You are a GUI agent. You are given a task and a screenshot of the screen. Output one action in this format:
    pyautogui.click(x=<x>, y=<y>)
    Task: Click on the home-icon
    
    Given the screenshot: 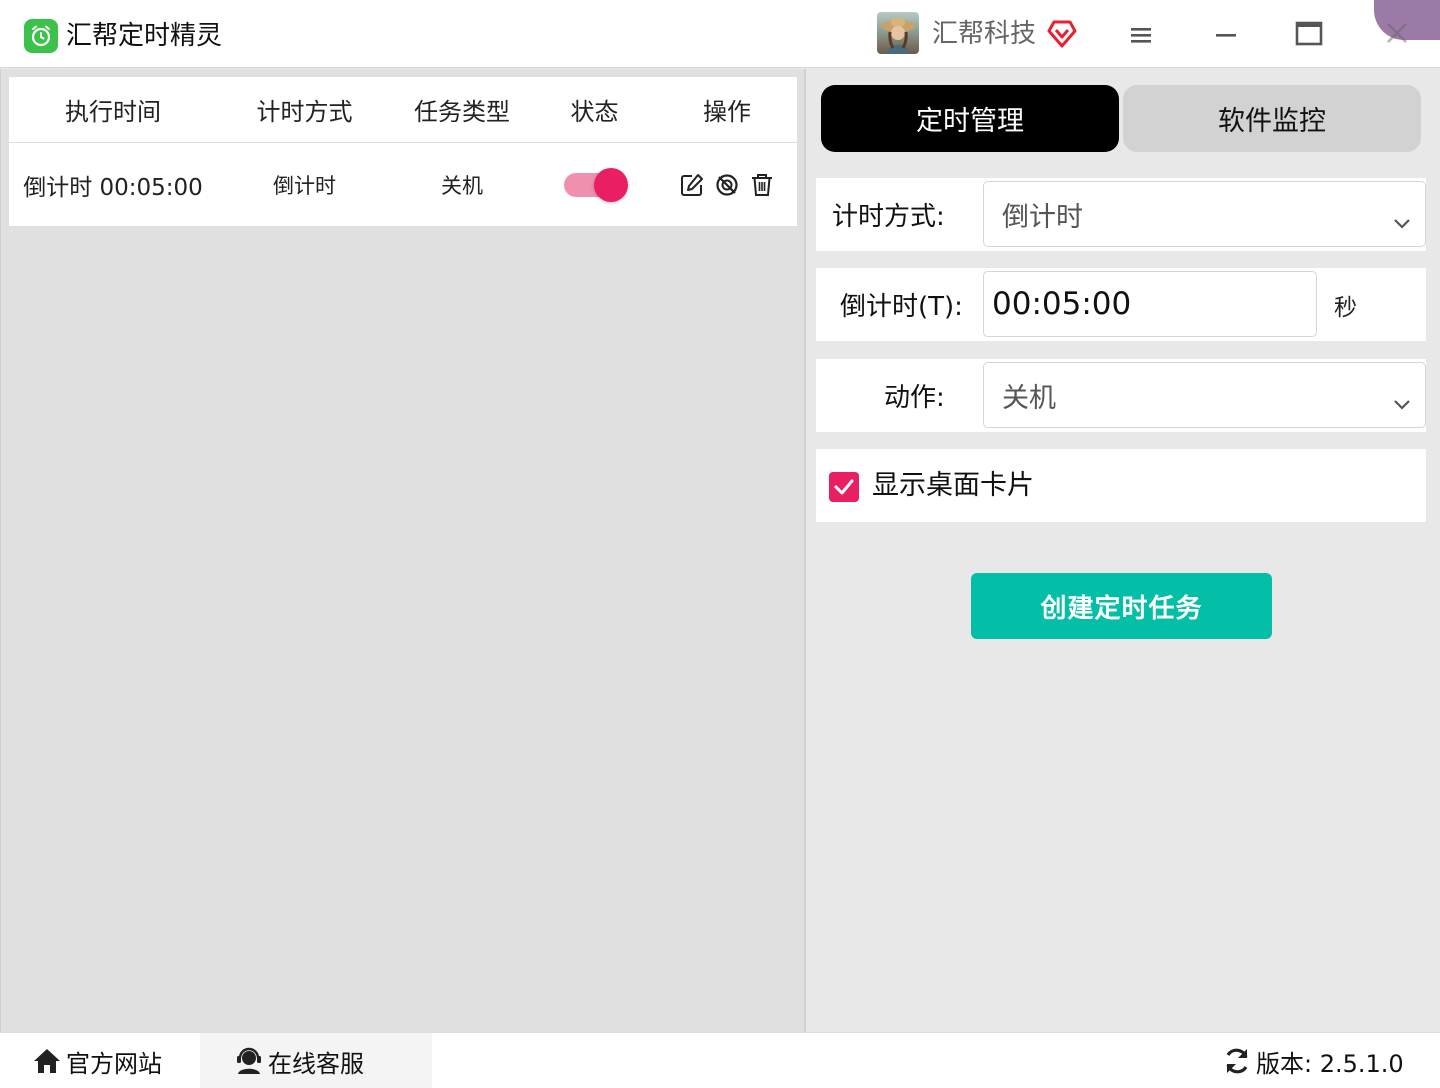 What is the action you would take?
    pyautogui.click(x=47, y=1061)
    